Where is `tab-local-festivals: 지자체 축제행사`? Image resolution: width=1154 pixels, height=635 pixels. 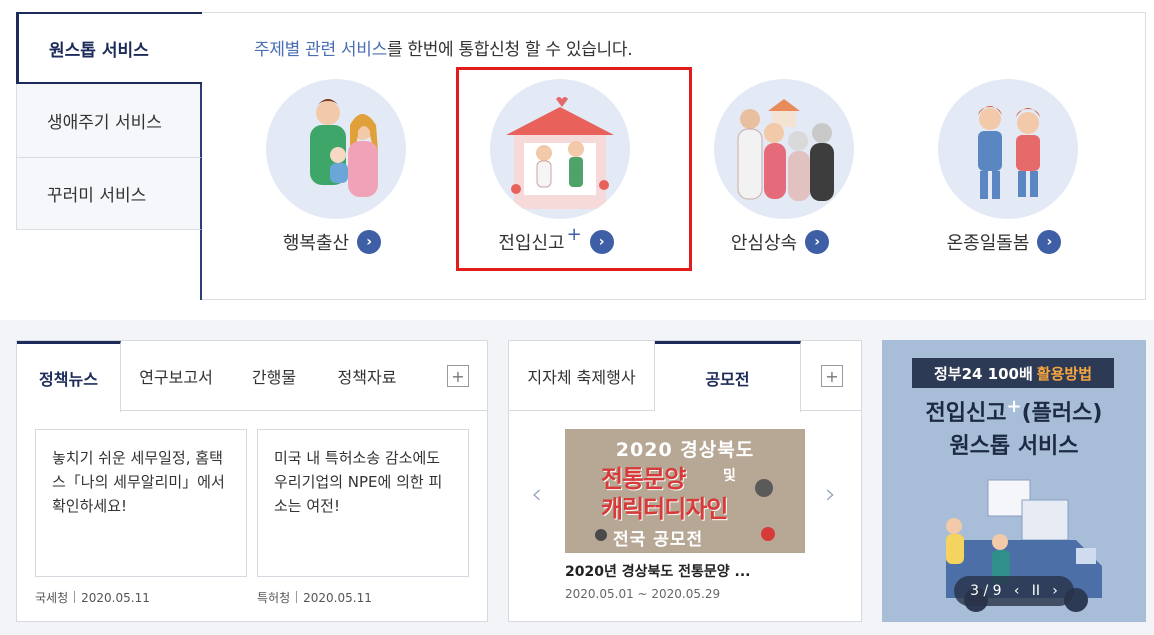 tab-local-festivals: 지자체 축제행사 is located at coordinates (582, 376).